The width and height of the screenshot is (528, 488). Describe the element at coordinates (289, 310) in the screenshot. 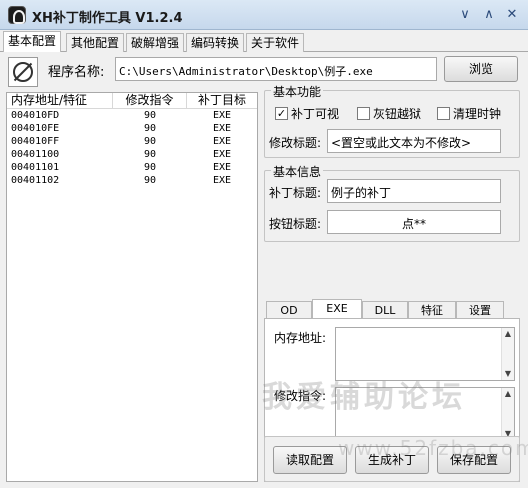

I see `tab-od: OD` at that location.